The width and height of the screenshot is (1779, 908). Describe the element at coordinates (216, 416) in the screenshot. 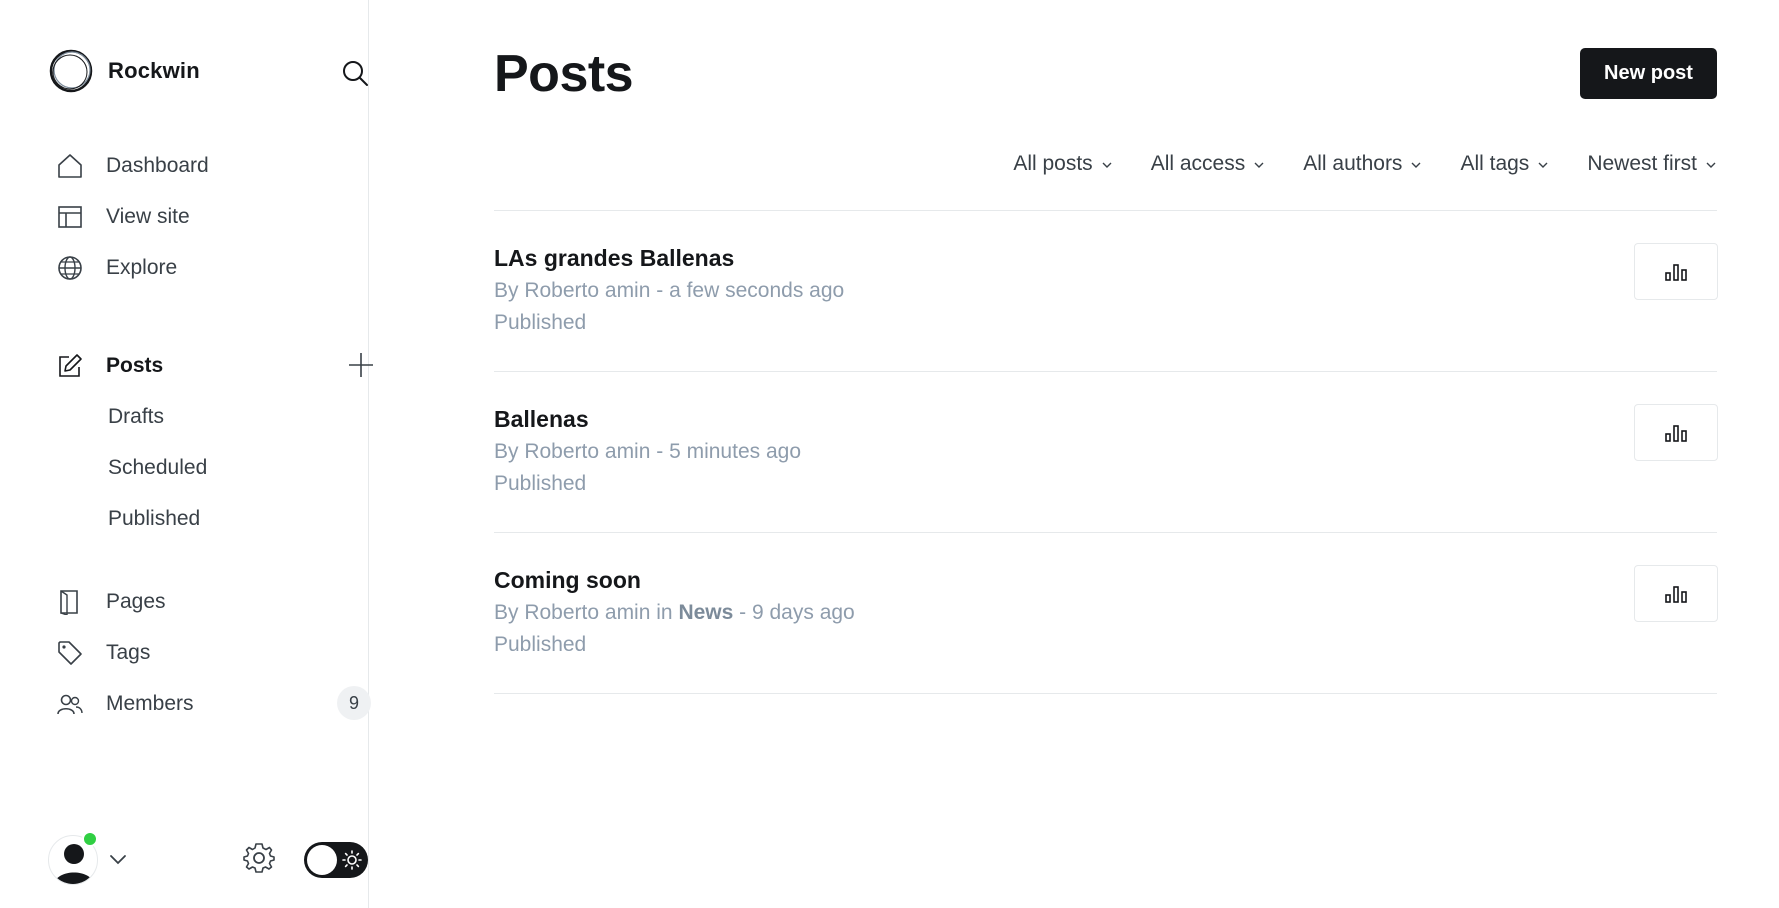

I see `sidebar-item-drafts: Drafts` at that location.